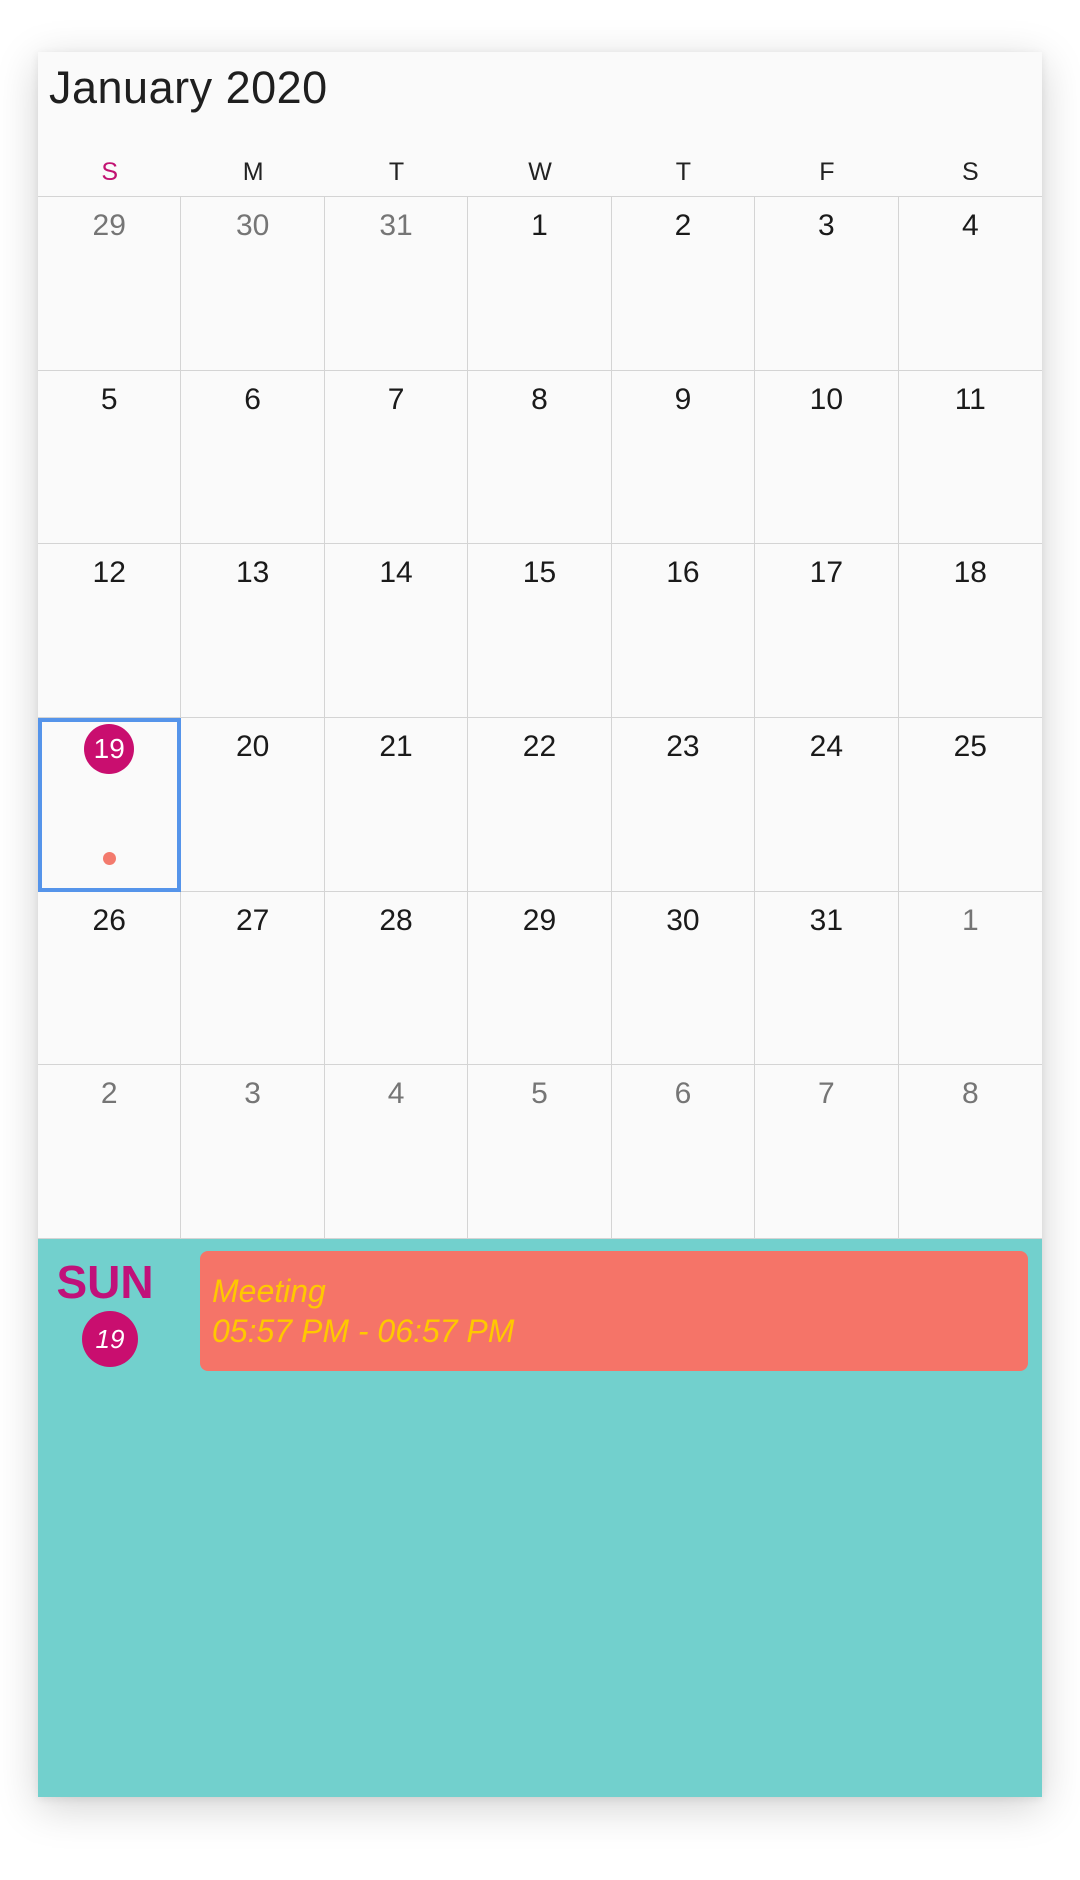 This screenshot has height=1880, width=1080. What do you see at coordinates (539, 573) in the screenshot?
I see `date-number: 15` at bounding box center [539, 573].